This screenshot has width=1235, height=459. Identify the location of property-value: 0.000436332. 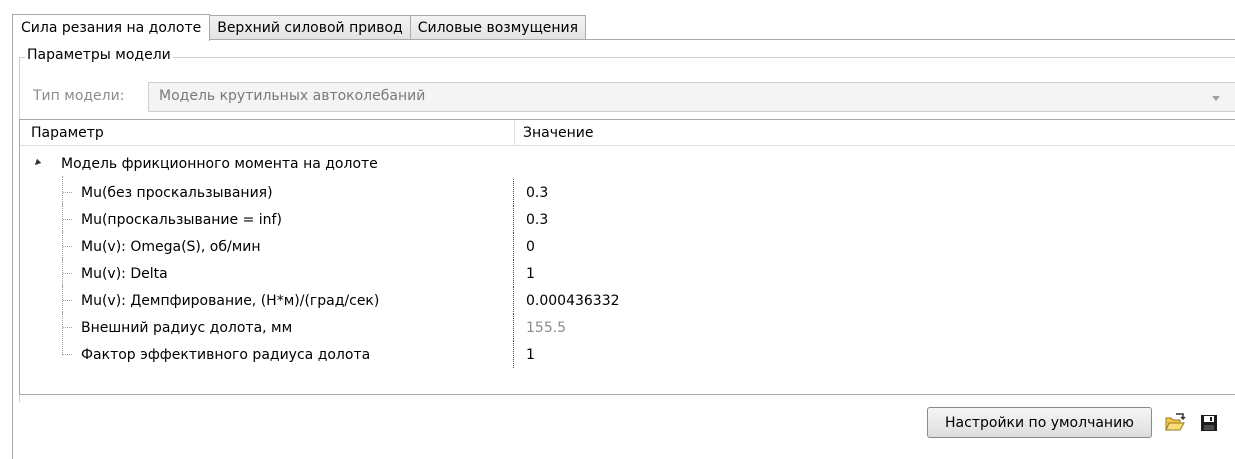
(573, 301).